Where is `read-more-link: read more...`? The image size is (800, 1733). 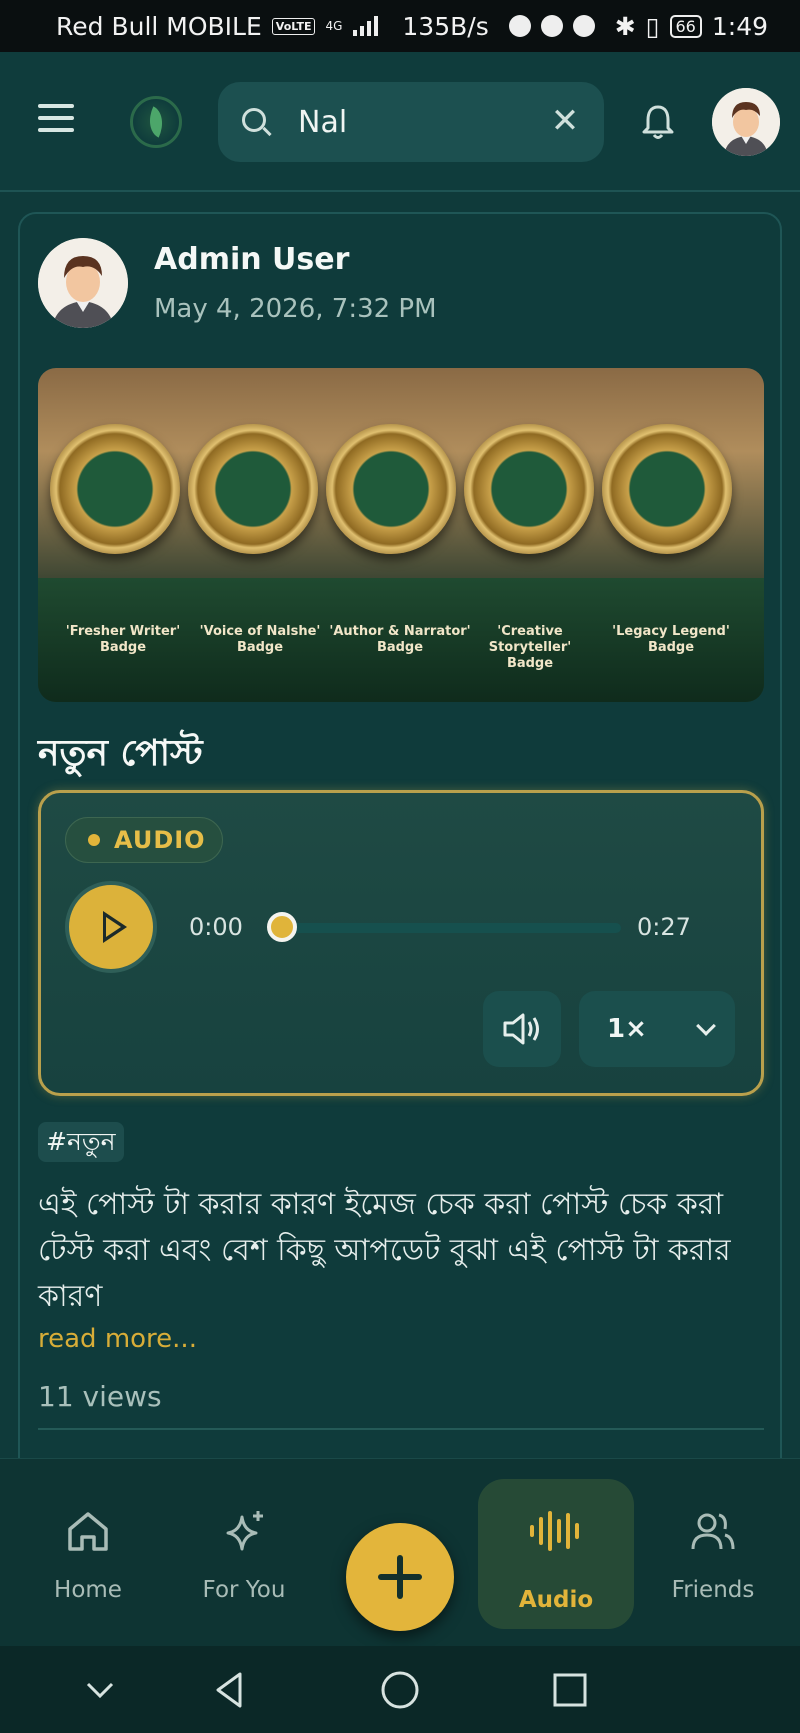 read-more-link: read more... is located at coordinates (117, 1339).